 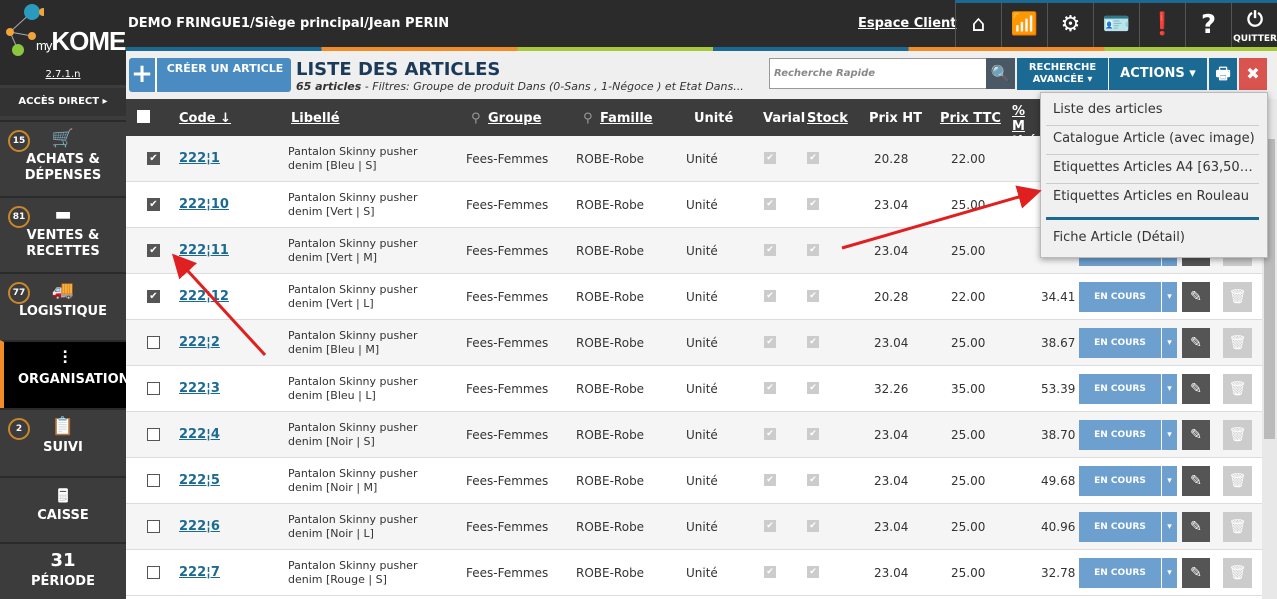 I want to click on sidebar-item-période: 31 PÉRIODE, so click(x=63, y=570).